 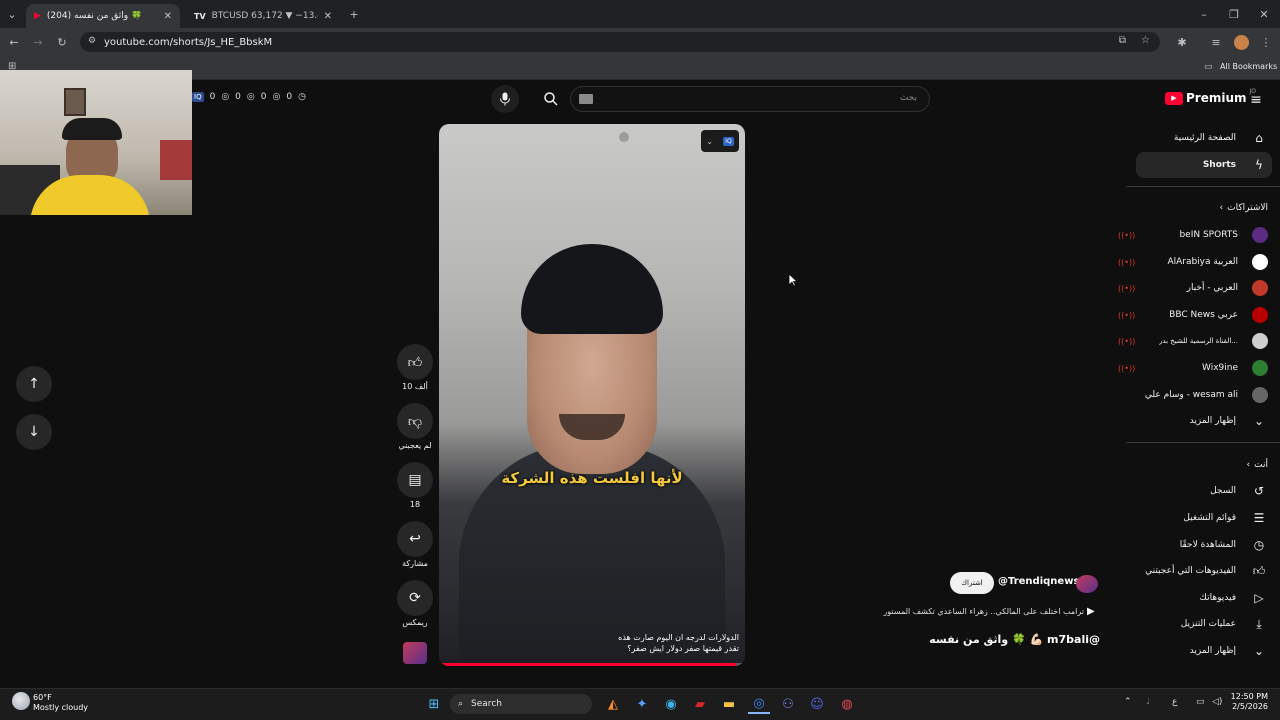 I want to click on tab-btcusd: TV BTCUSD 63,172 ▼ −13.46% ab ✕, so click(x=263, y=16).